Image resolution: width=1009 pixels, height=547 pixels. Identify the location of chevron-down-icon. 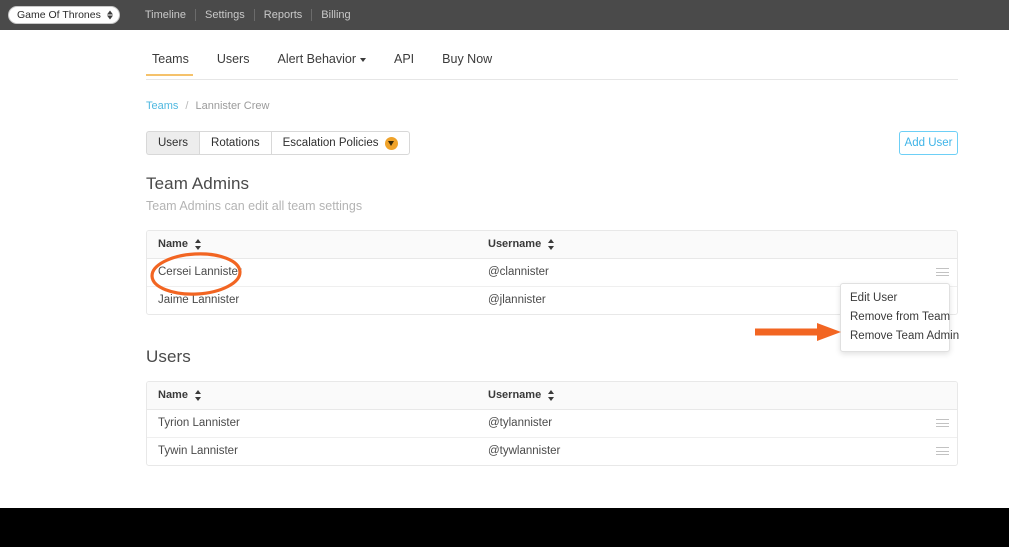
(363, 59).